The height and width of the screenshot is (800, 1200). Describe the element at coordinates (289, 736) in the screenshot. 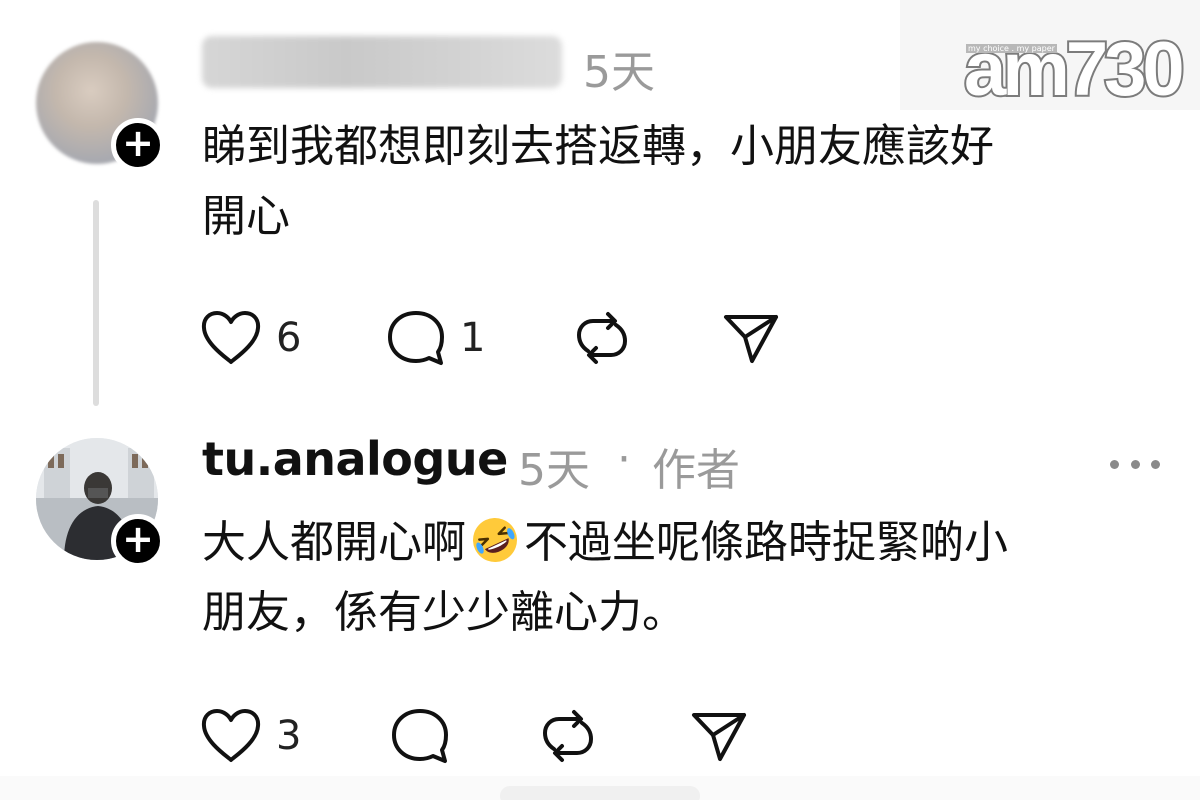

I see `like-count: 3` at that location.